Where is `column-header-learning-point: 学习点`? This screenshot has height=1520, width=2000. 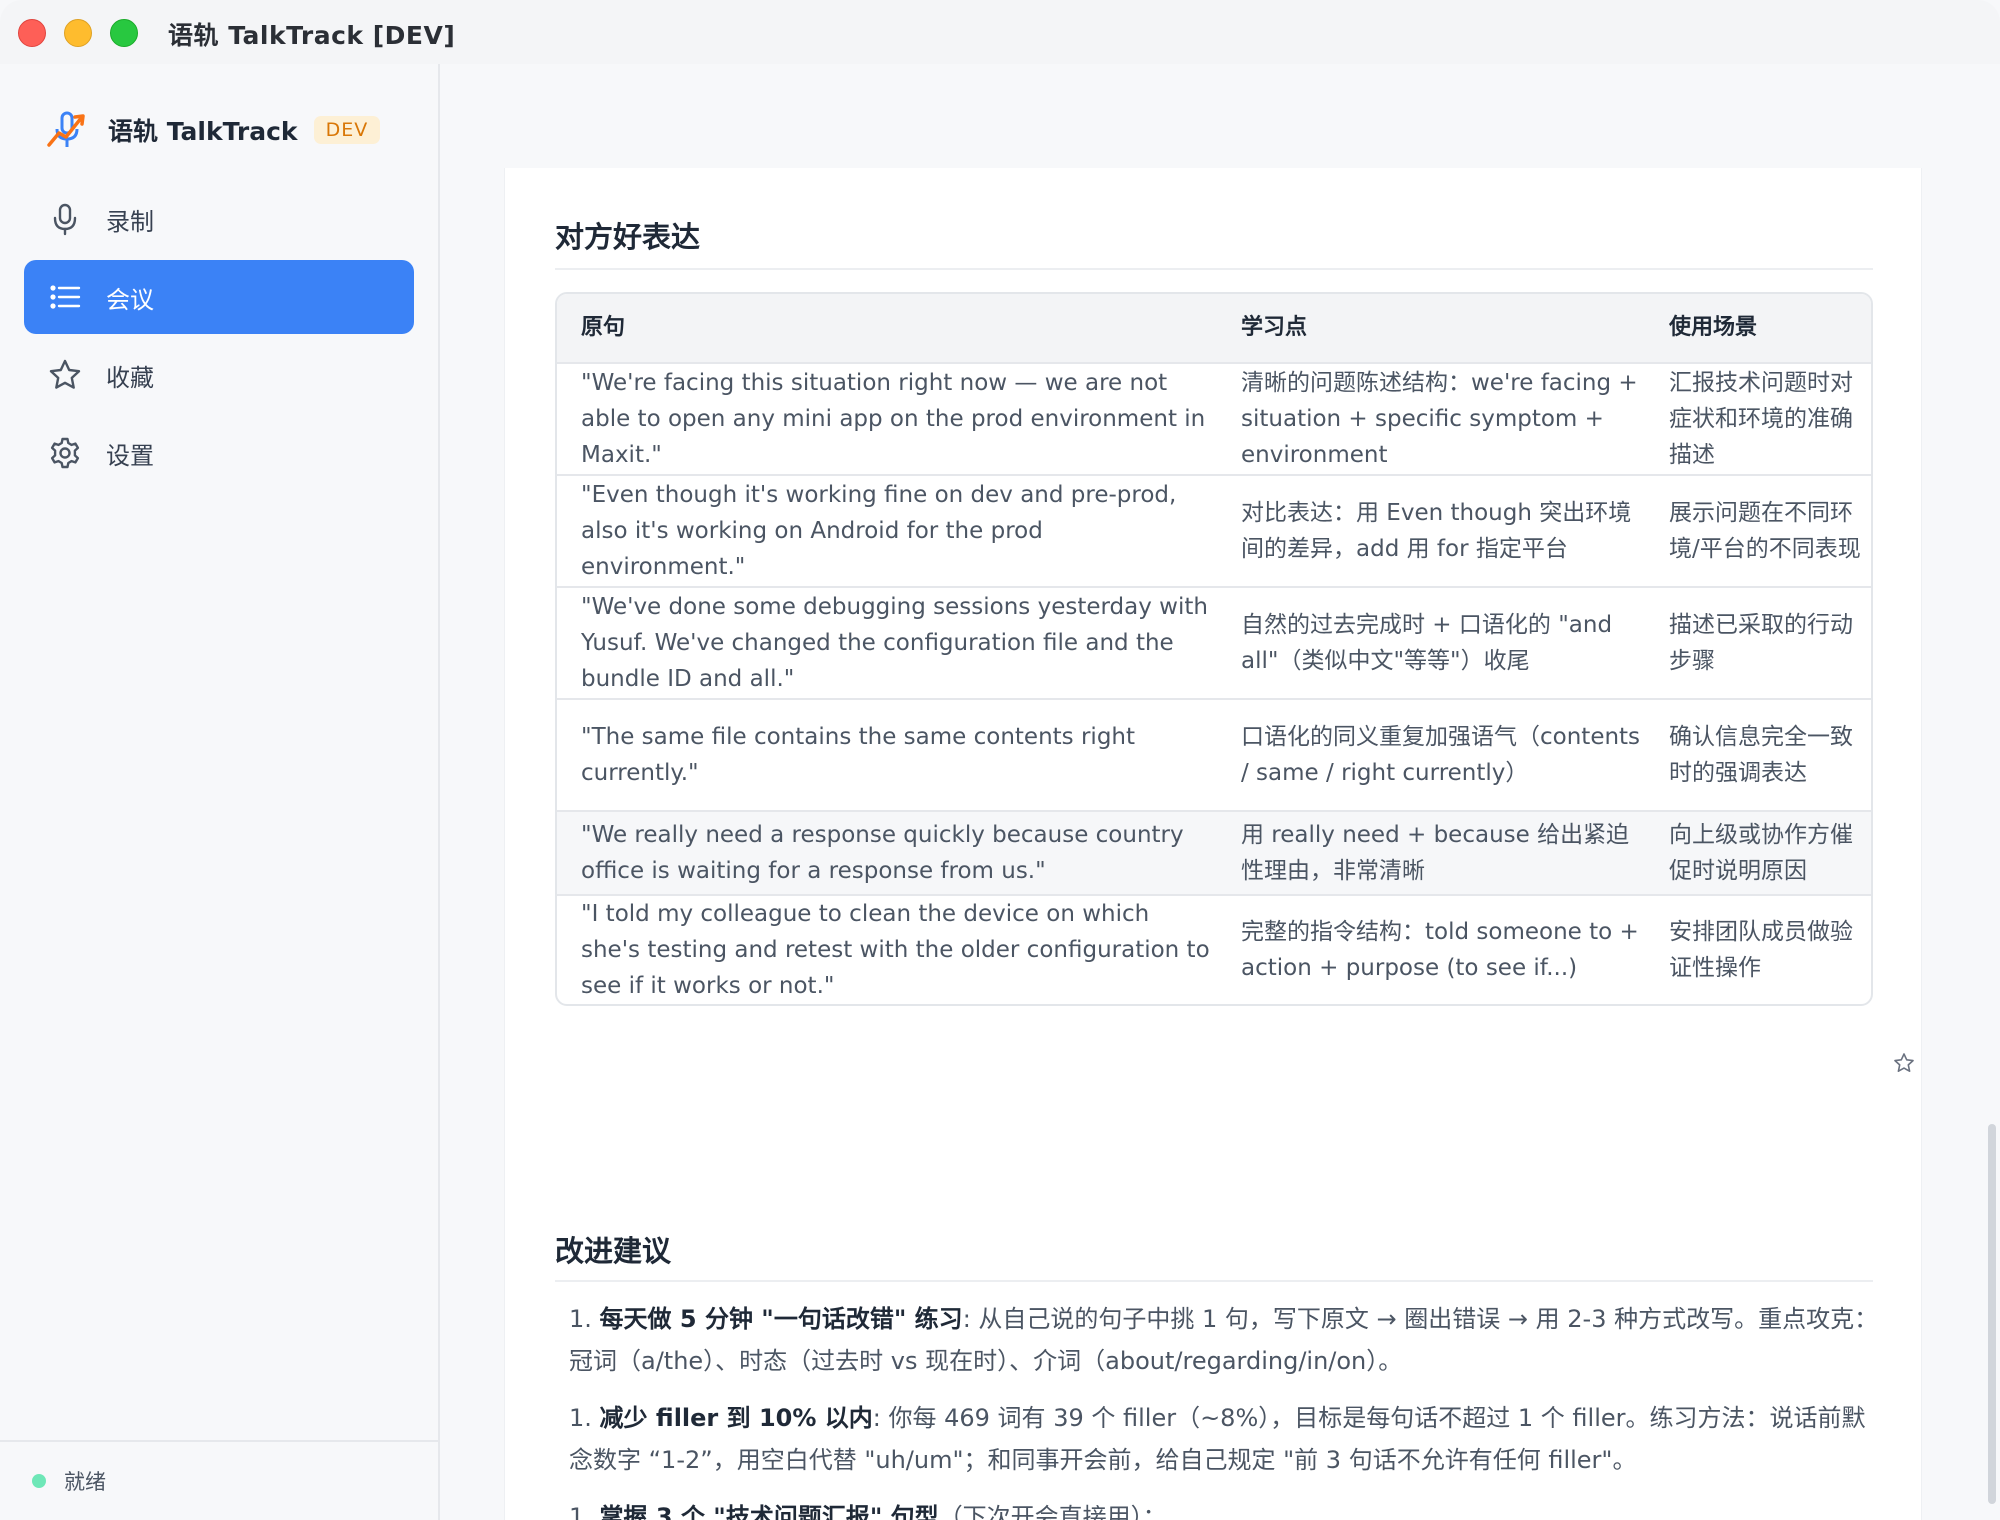 column-header-learning-point: 学习点 is located at coordinates (1274, 327).